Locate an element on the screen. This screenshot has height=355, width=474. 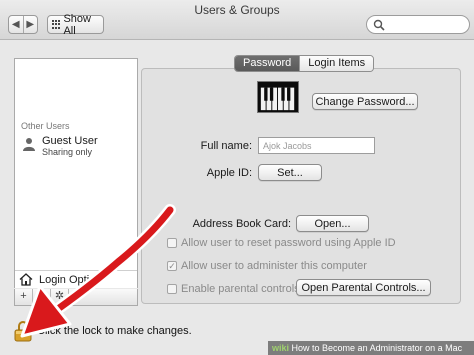
administer-label: Allow user to administer this computer is located at coordinates (274, 266).